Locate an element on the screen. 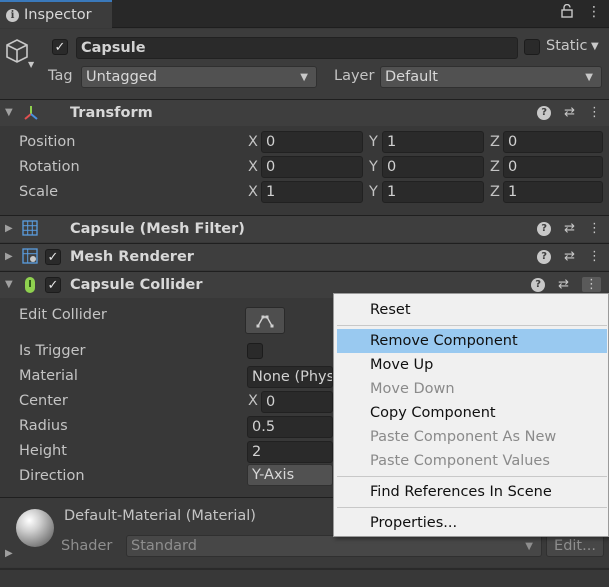  tag-value: Untagged is located at coordinates (121, 77).